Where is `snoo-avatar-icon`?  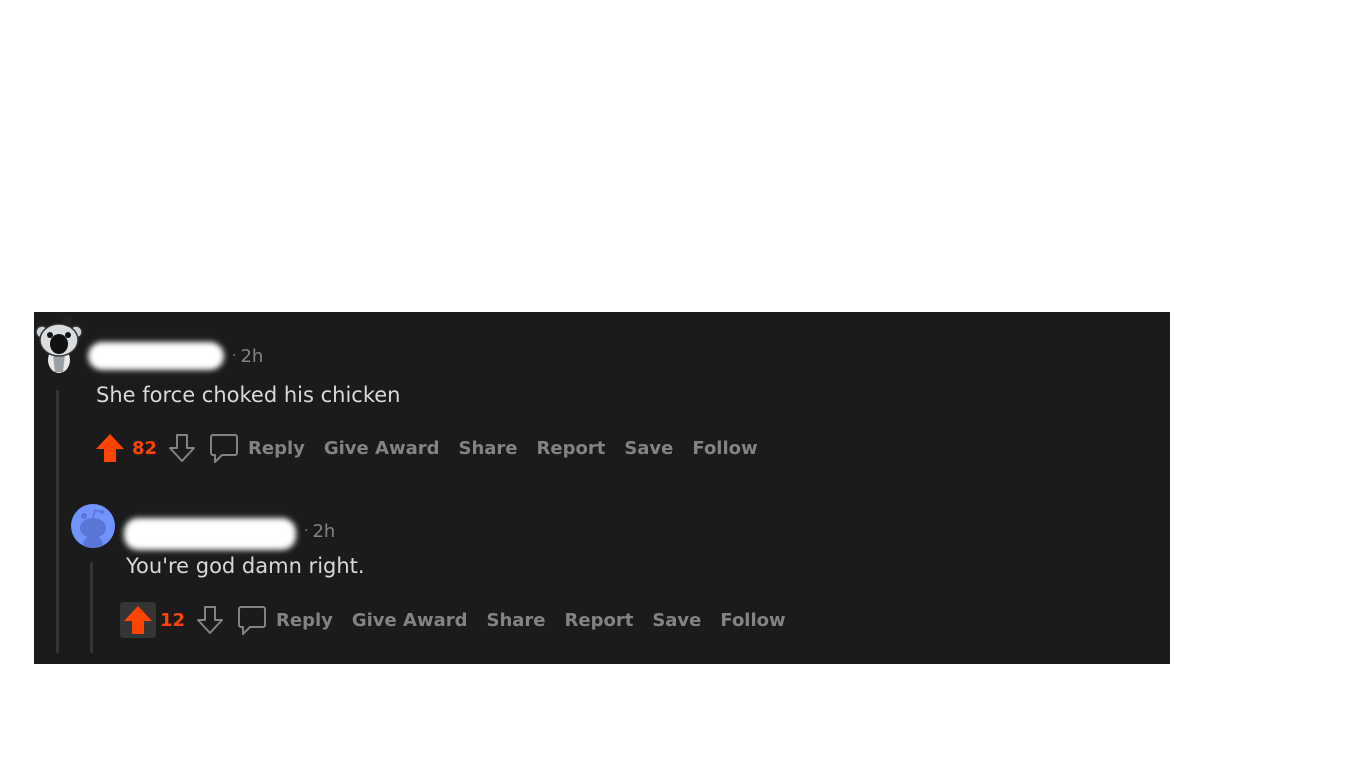 snoo-avatar-icon is located at coordinates (59, 345).